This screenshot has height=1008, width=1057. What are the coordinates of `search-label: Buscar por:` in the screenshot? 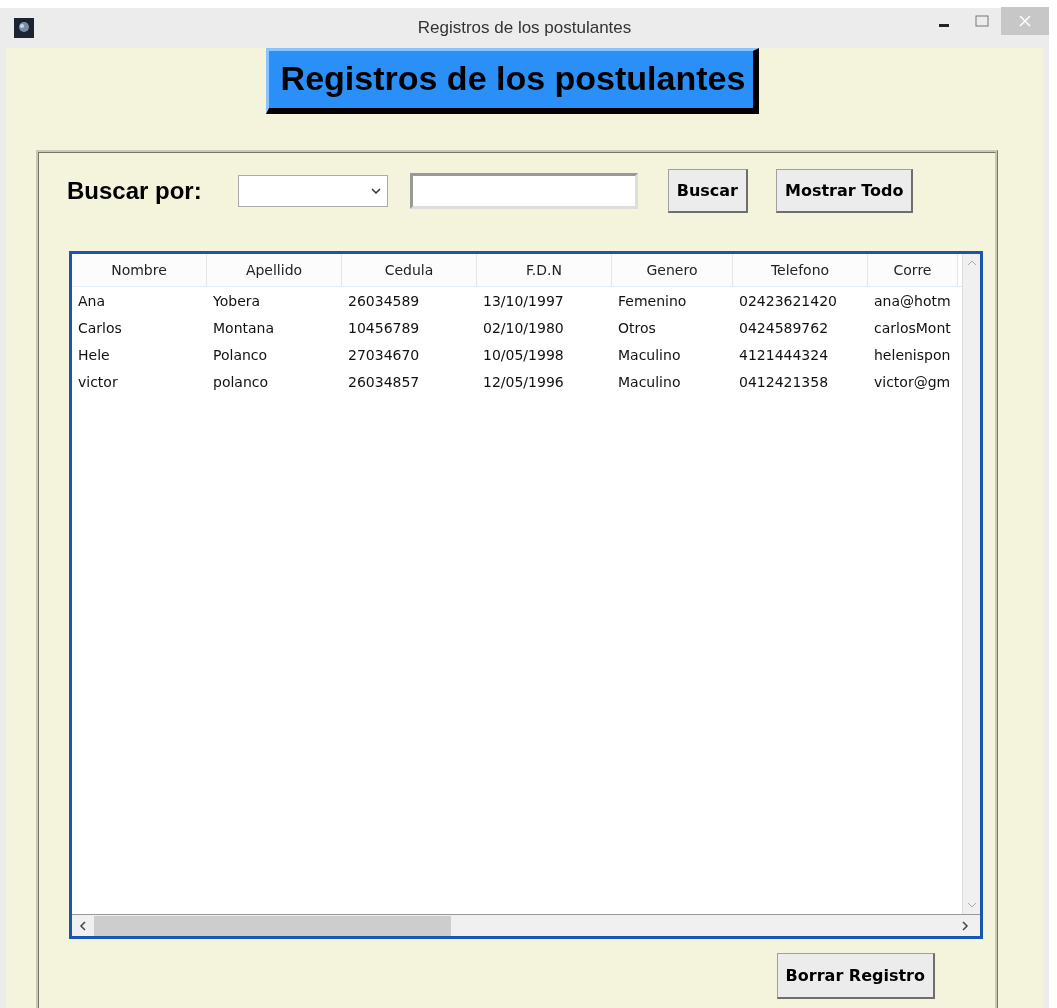 It's located at (134, 191).